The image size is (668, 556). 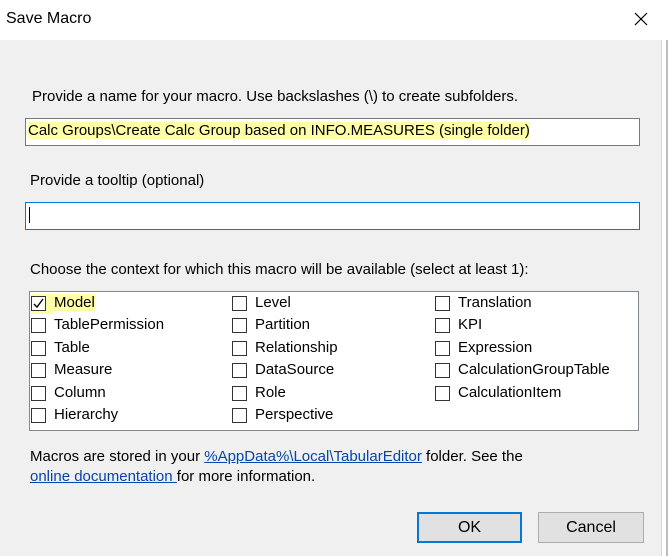 What do you see at coordinates (83, 369) in the screenshot?
I see `context-option-label: Measure` at bounding box center [83, 369].